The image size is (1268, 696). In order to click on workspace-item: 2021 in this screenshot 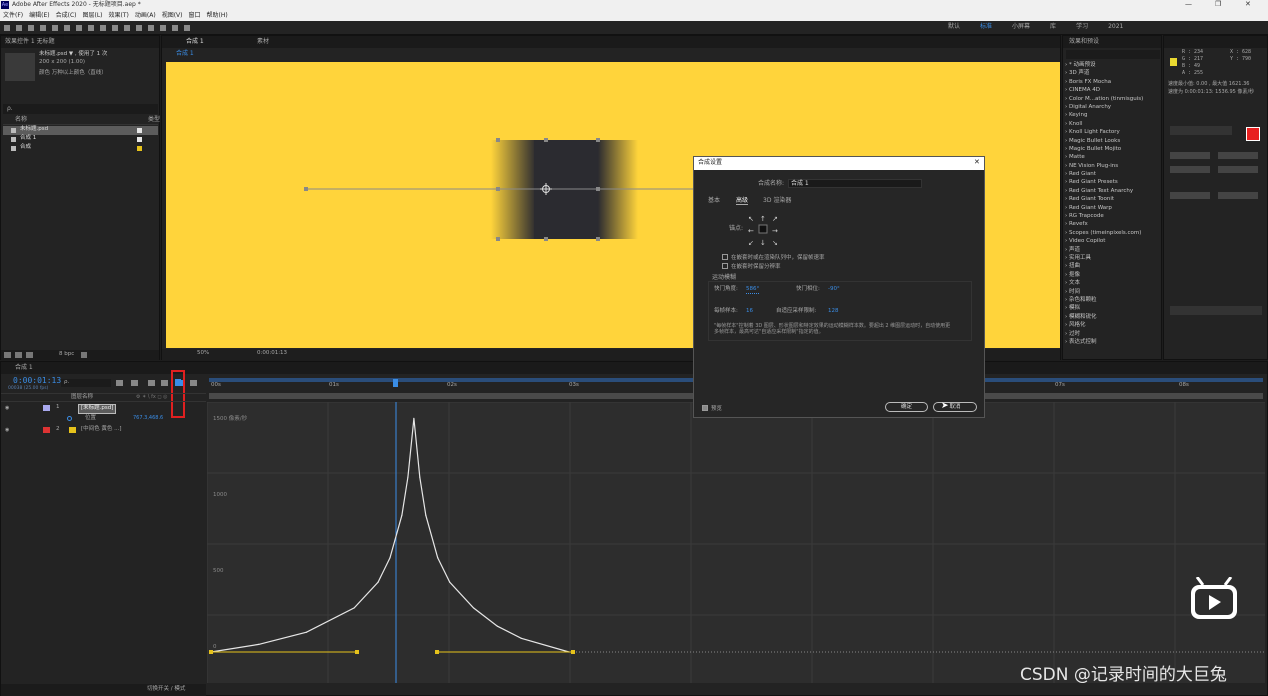, I will do `click(1115, 26)`.